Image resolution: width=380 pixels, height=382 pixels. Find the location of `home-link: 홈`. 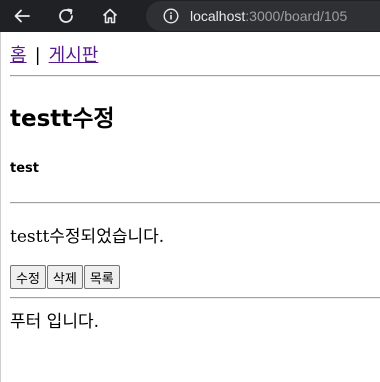

home-link: 홈 is located at coordinates (18, 55).